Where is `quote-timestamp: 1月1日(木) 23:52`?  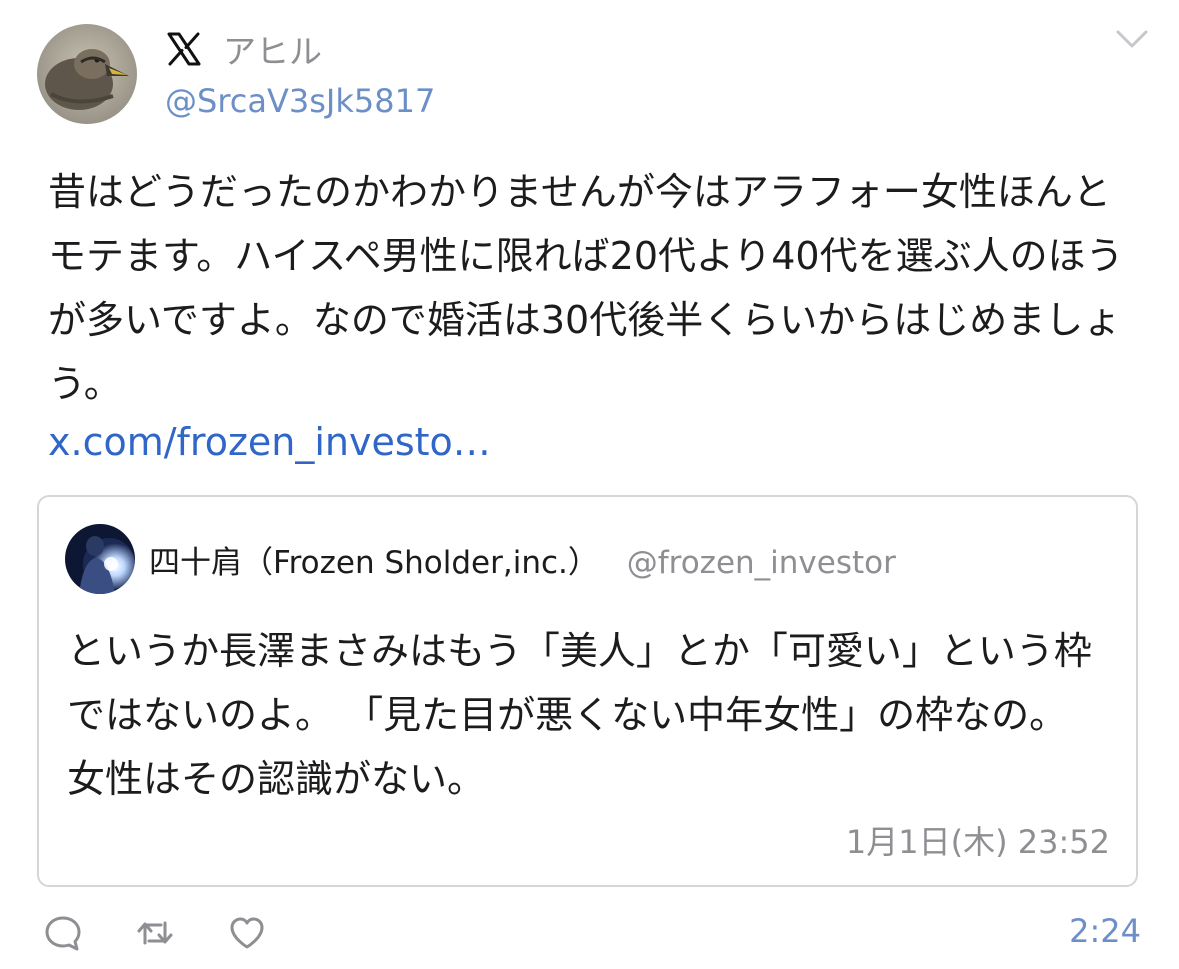 quote-timestamp: 1月1日(木) 23:52 is located at coordinates (977, 842).